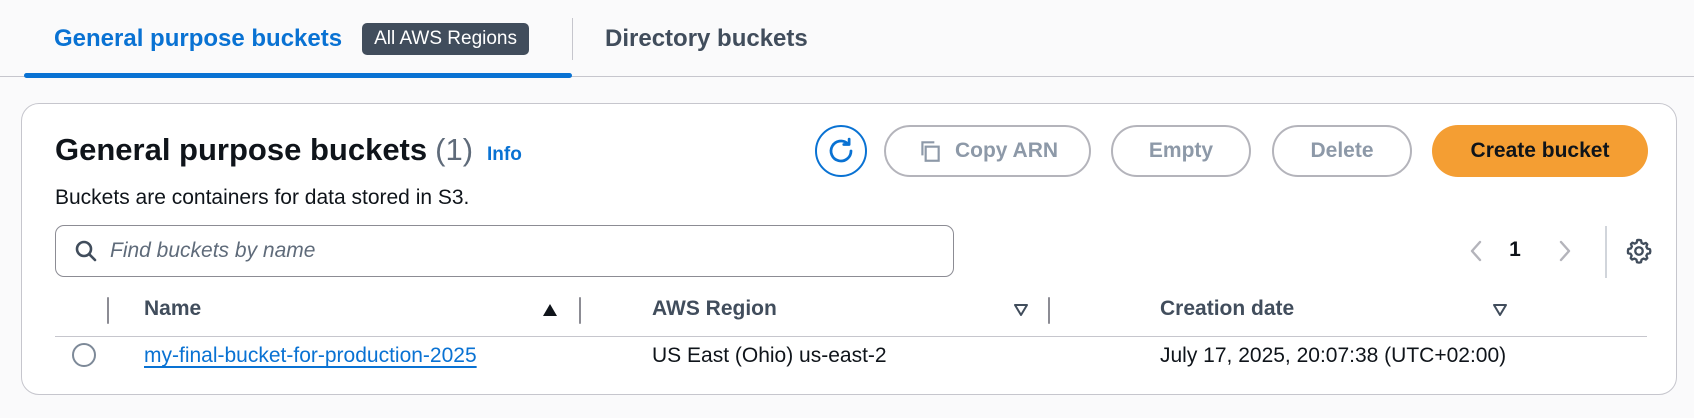 The height and width of the screenshot is (418, 1694). I want to click on search-icon, so click(86, 251).